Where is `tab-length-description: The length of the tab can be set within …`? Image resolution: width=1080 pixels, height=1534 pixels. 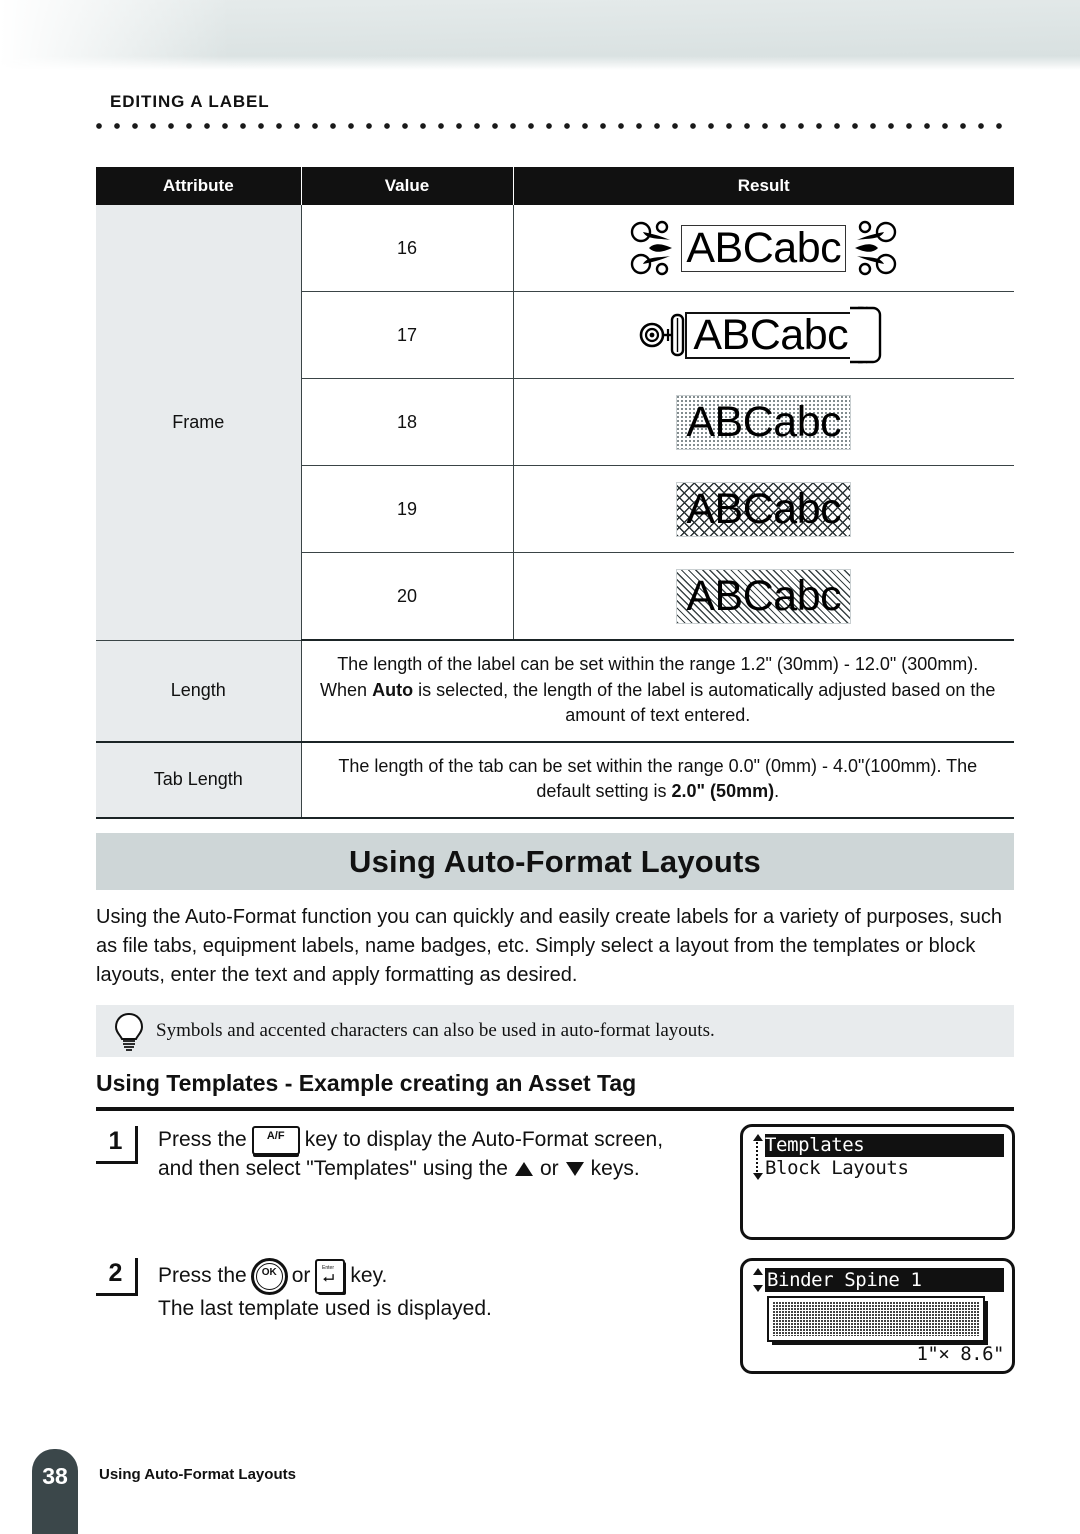 tab-length-description: The length of the tab can be set within … is located at coordinates (657, 780).